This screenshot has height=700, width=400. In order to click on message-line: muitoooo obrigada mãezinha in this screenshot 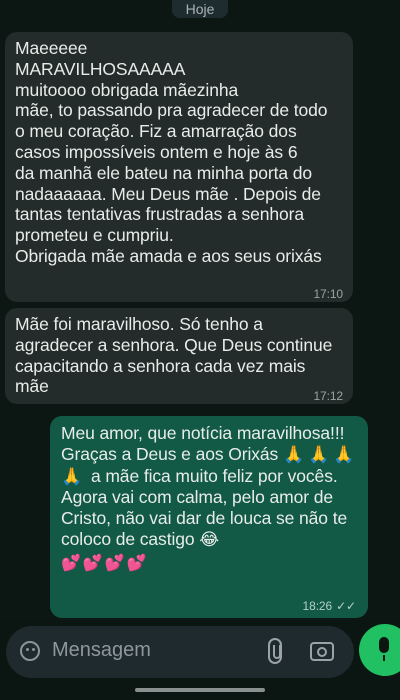, I will do `click(127, 89)`.